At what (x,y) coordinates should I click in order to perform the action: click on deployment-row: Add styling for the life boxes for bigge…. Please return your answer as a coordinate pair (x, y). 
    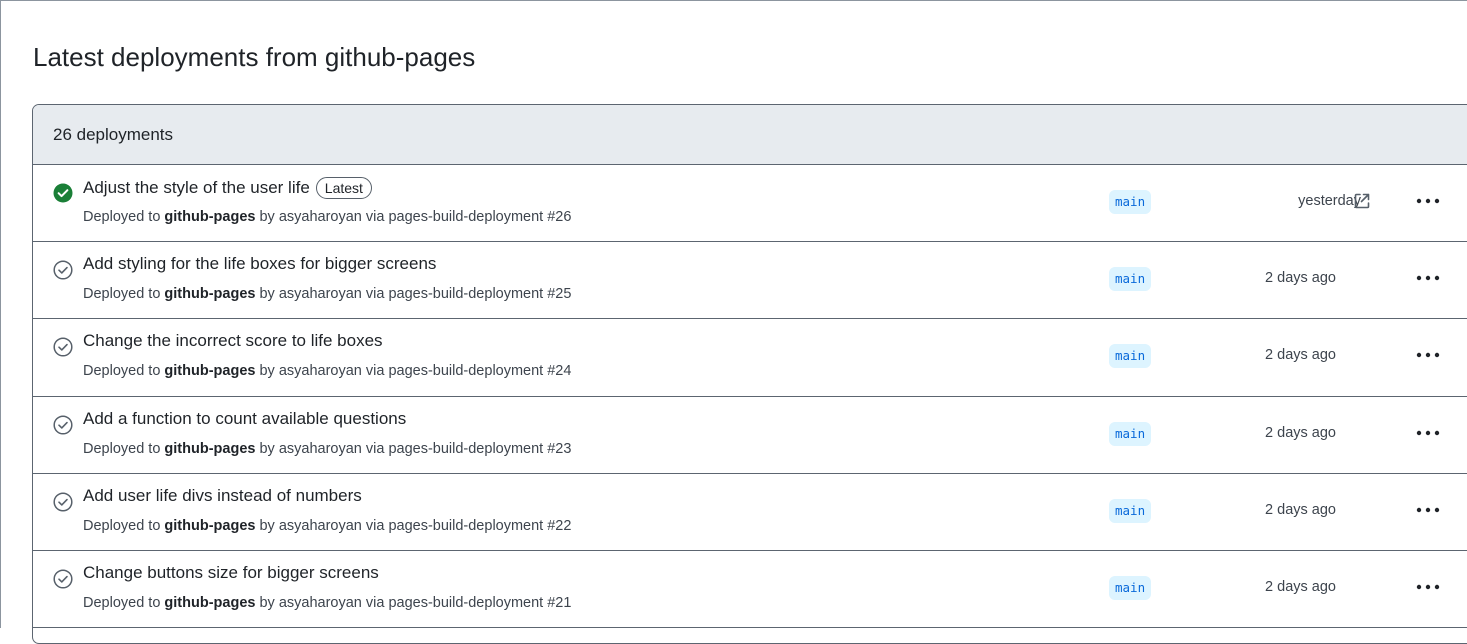
    Looking at the image, I should click on (750, 281).